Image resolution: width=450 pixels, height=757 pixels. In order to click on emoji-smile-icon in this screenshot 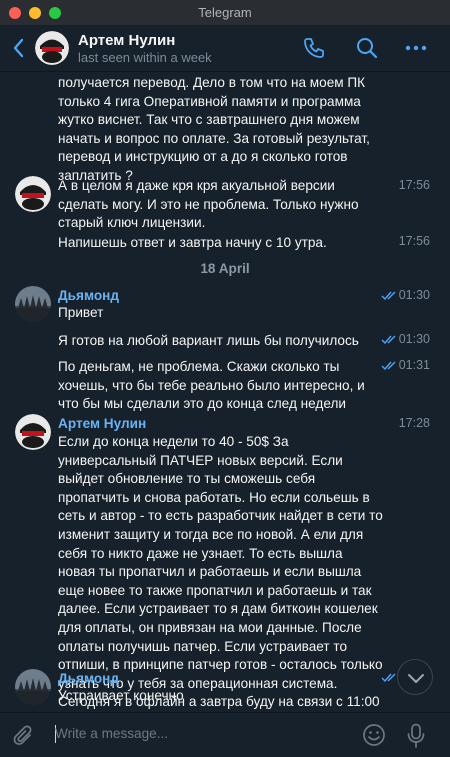, I will do `click(374, 735)`.